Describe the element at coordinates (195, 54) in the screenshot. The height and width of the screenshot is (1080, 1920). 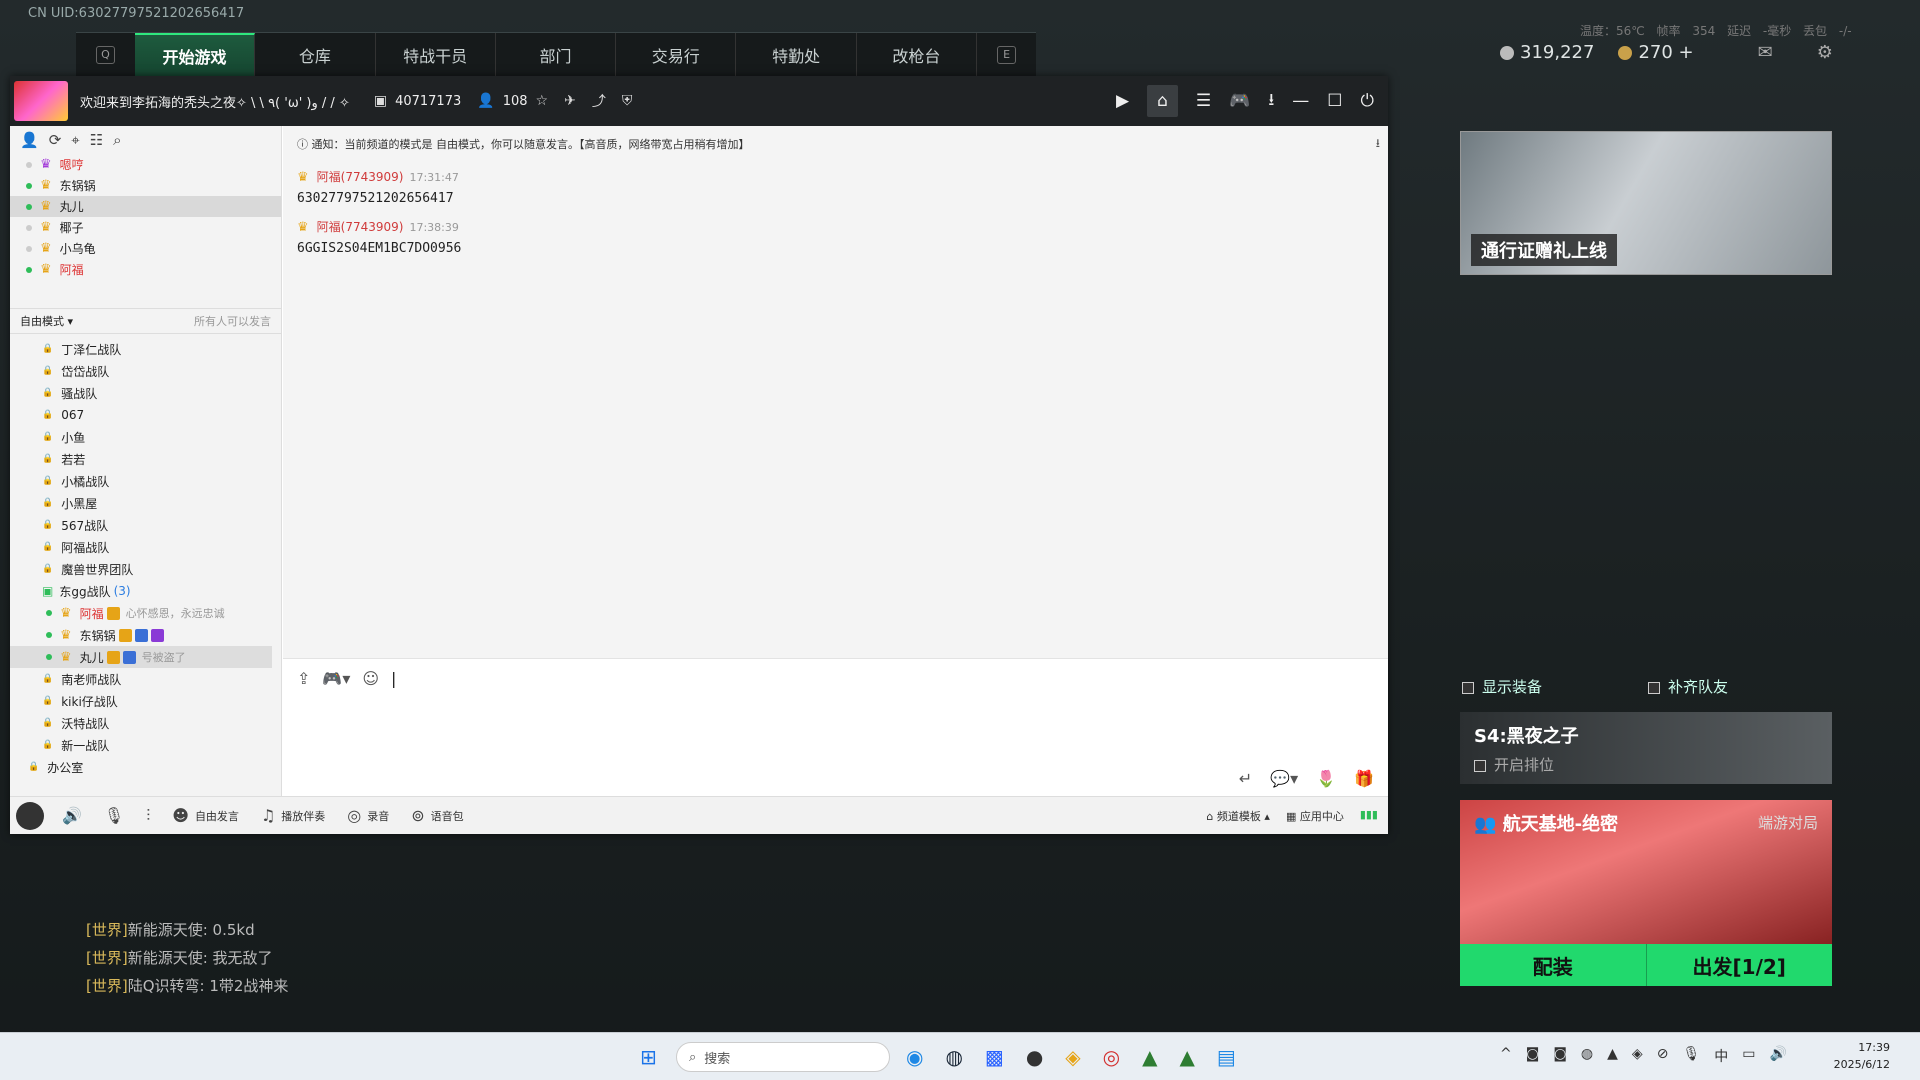
I see `tab-start-game: 开始游戏` at that location.